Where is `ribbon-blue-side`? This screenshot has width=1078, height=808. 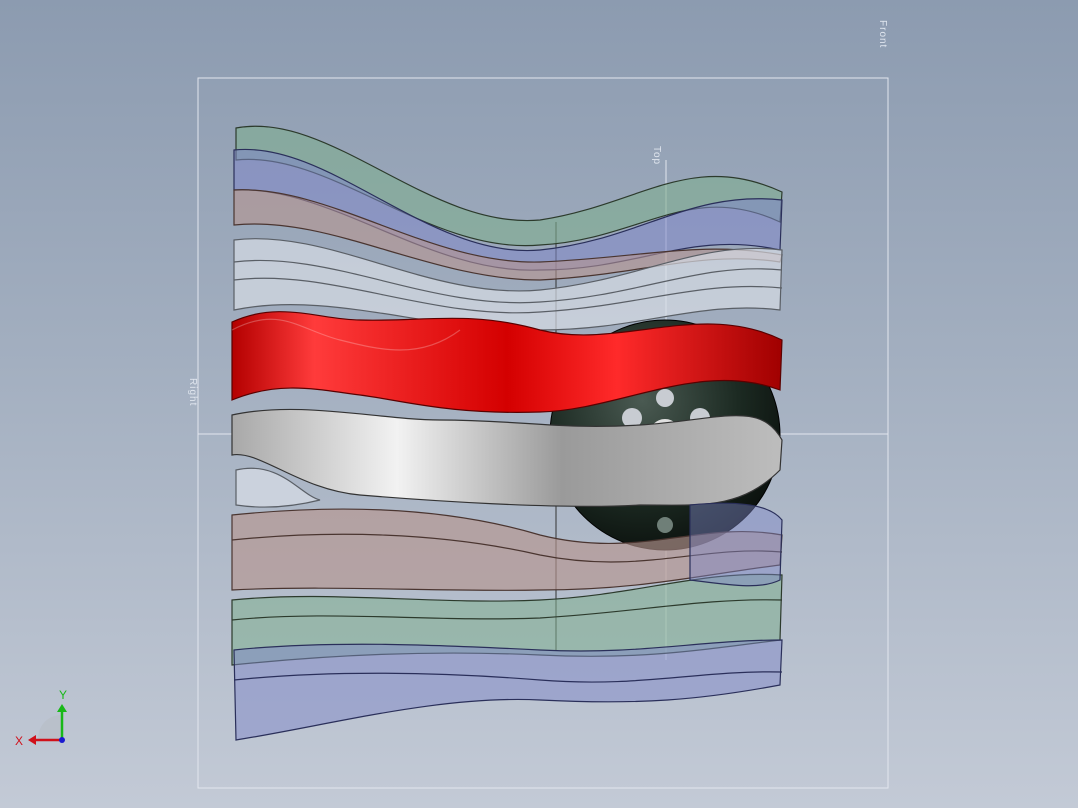
ribbon-blue-side is located at coordinates (736, 544).